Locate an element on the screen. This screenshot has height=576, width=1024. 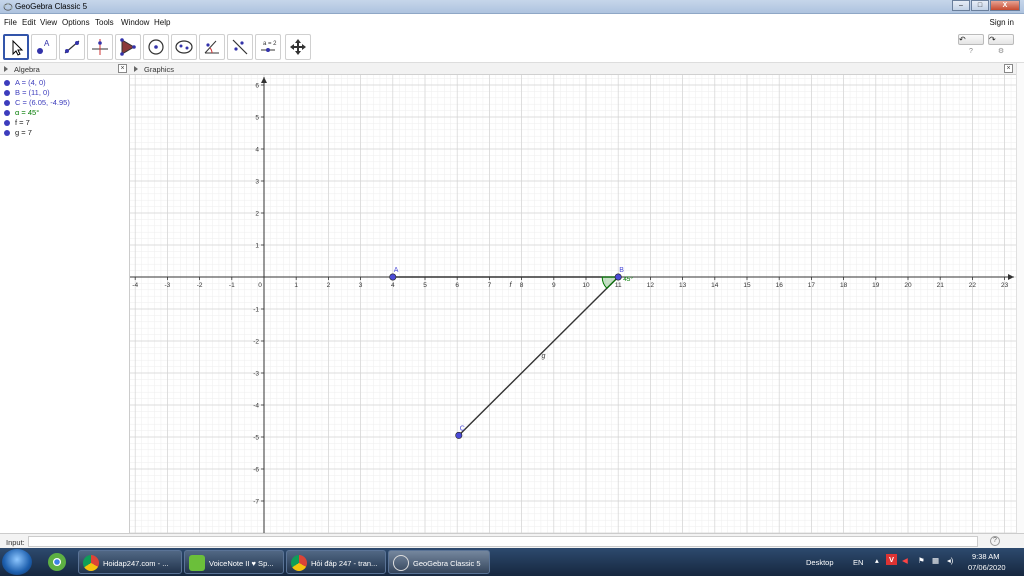
point-label-B: B is located at coordinates (621, 270).